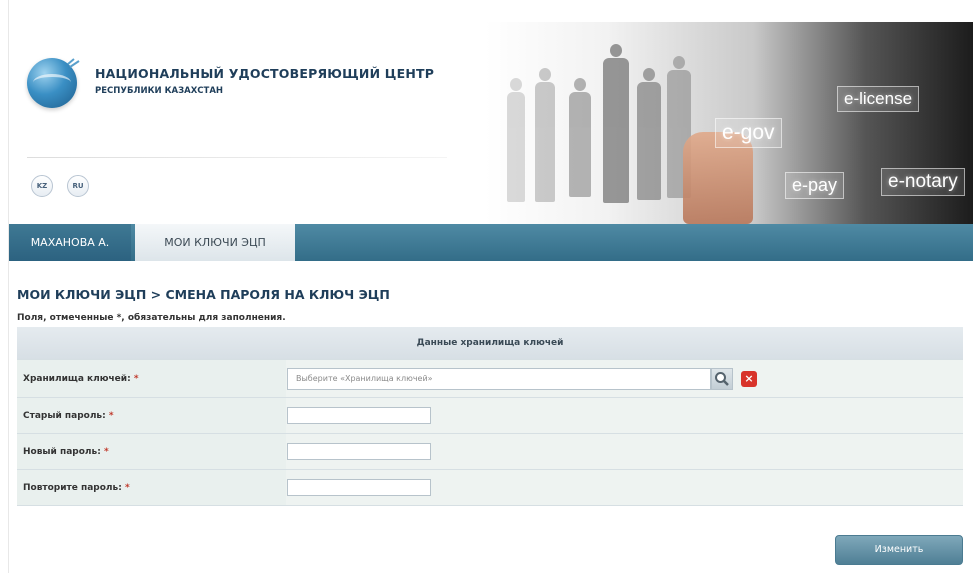 The image size is (976, 573). What do you see at coordinates (899, 550) in the screenshot?
I see `submit-button: Изменить` at bounding box center [899, 550].